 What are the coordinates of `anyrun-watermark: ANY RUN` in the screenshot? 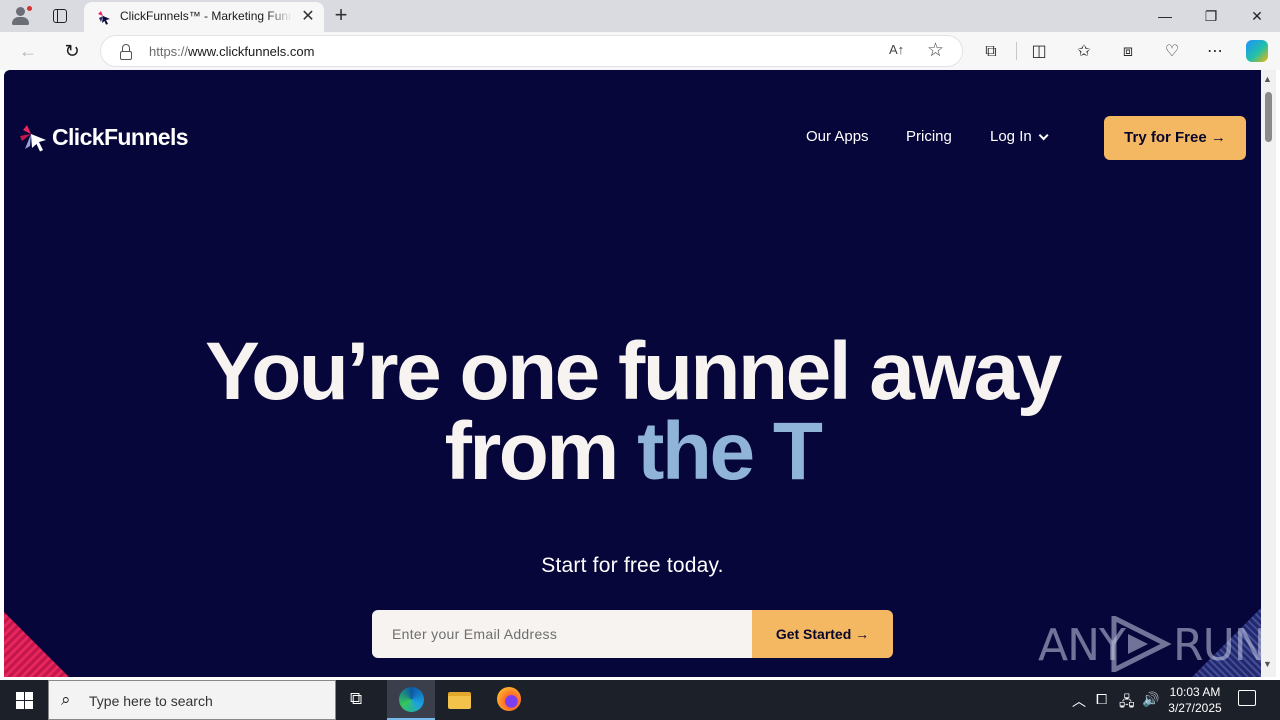 It's located at (1149, 641).